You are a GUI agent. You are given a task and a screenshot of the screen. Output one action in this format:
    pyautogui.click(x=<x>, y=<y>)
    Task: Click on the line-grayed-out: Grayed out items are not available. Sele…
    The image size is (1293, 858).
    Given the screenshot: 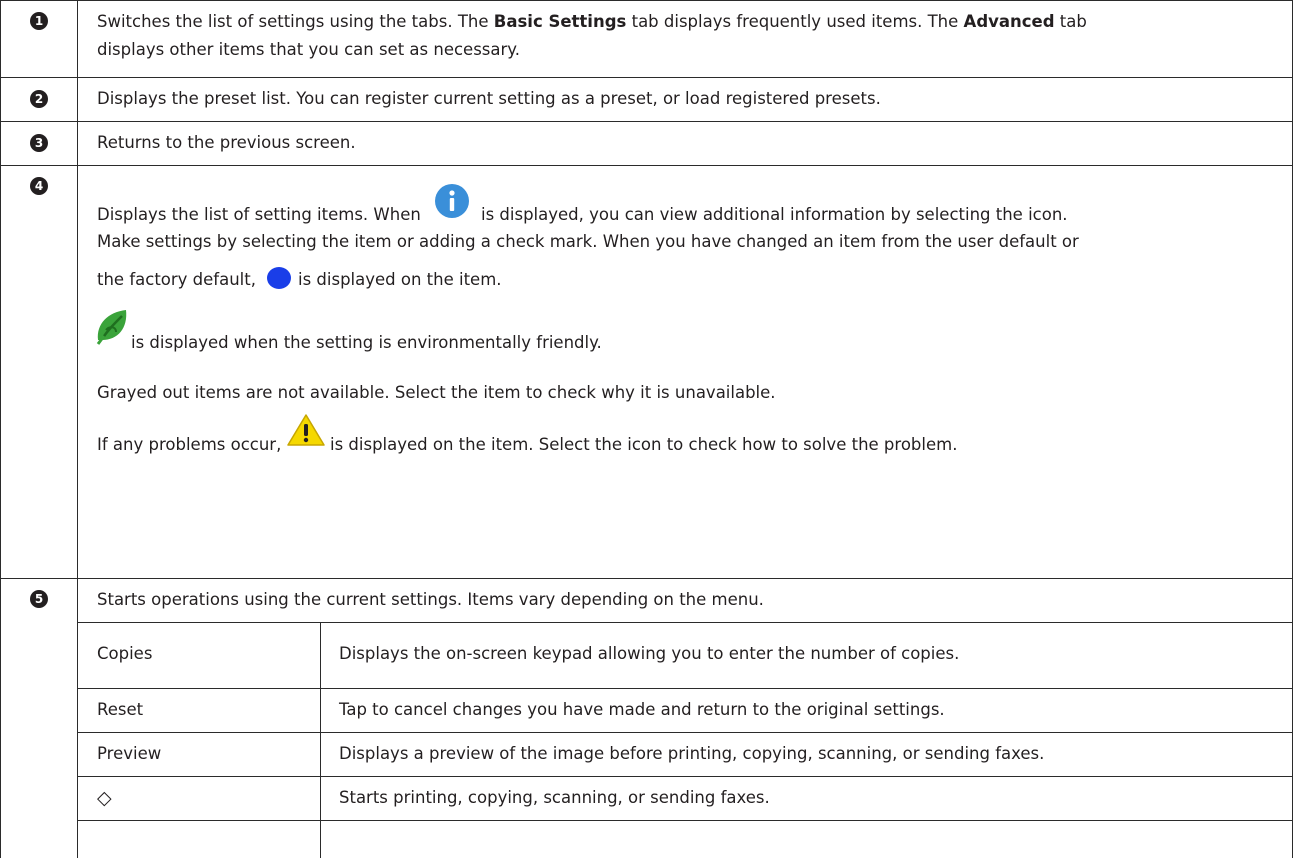 What is the action you would take?
    pyautogui.click(x=436, y=392)
    